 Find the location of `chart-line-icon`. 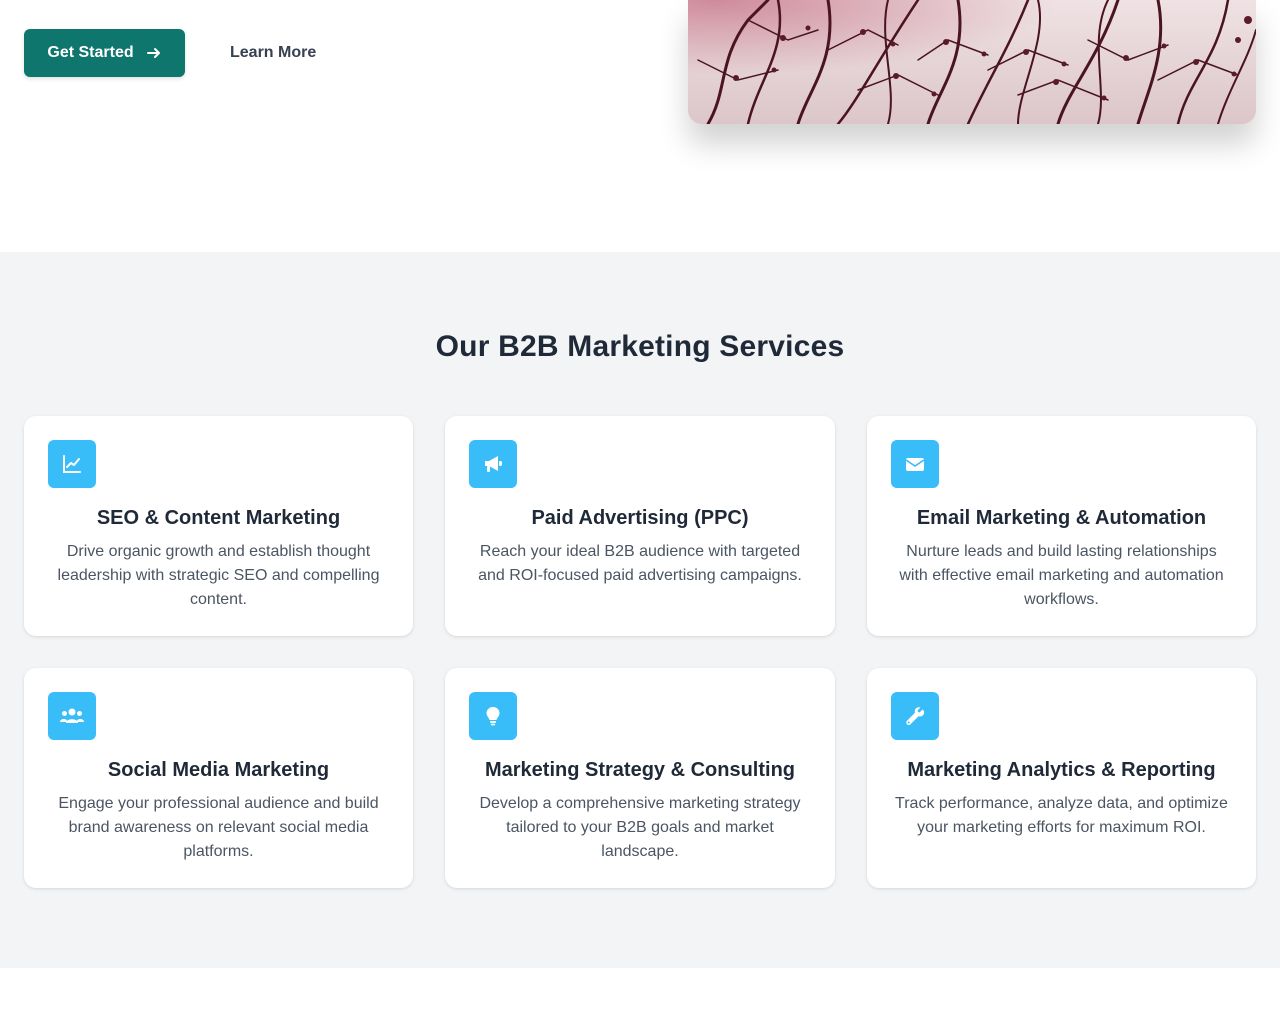

chart-line-icon is located at coordinates (72, 464).